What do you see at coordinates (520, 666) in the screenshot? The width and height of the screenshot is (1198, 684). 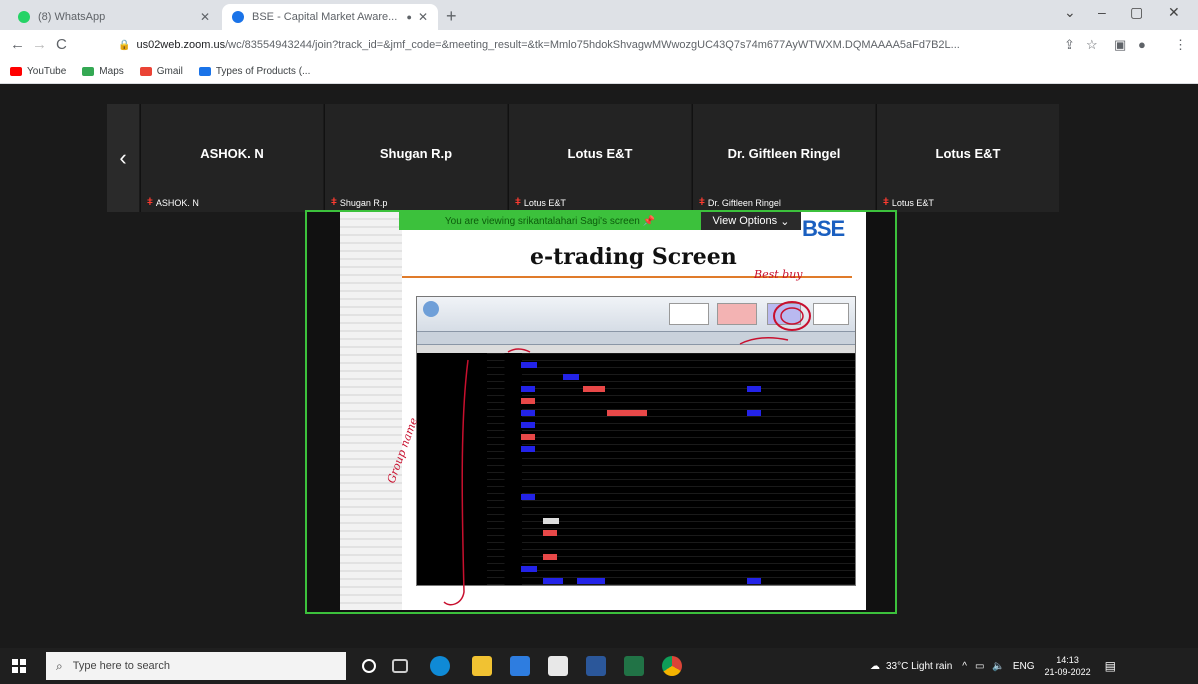 I see `store-icon` at bounding box center [520, 666].